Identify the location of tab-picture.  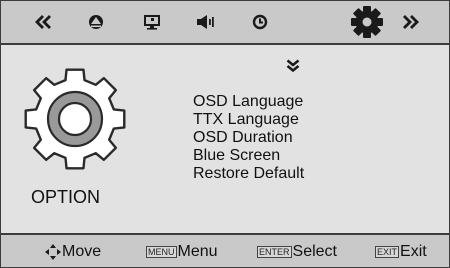
(96, 22).